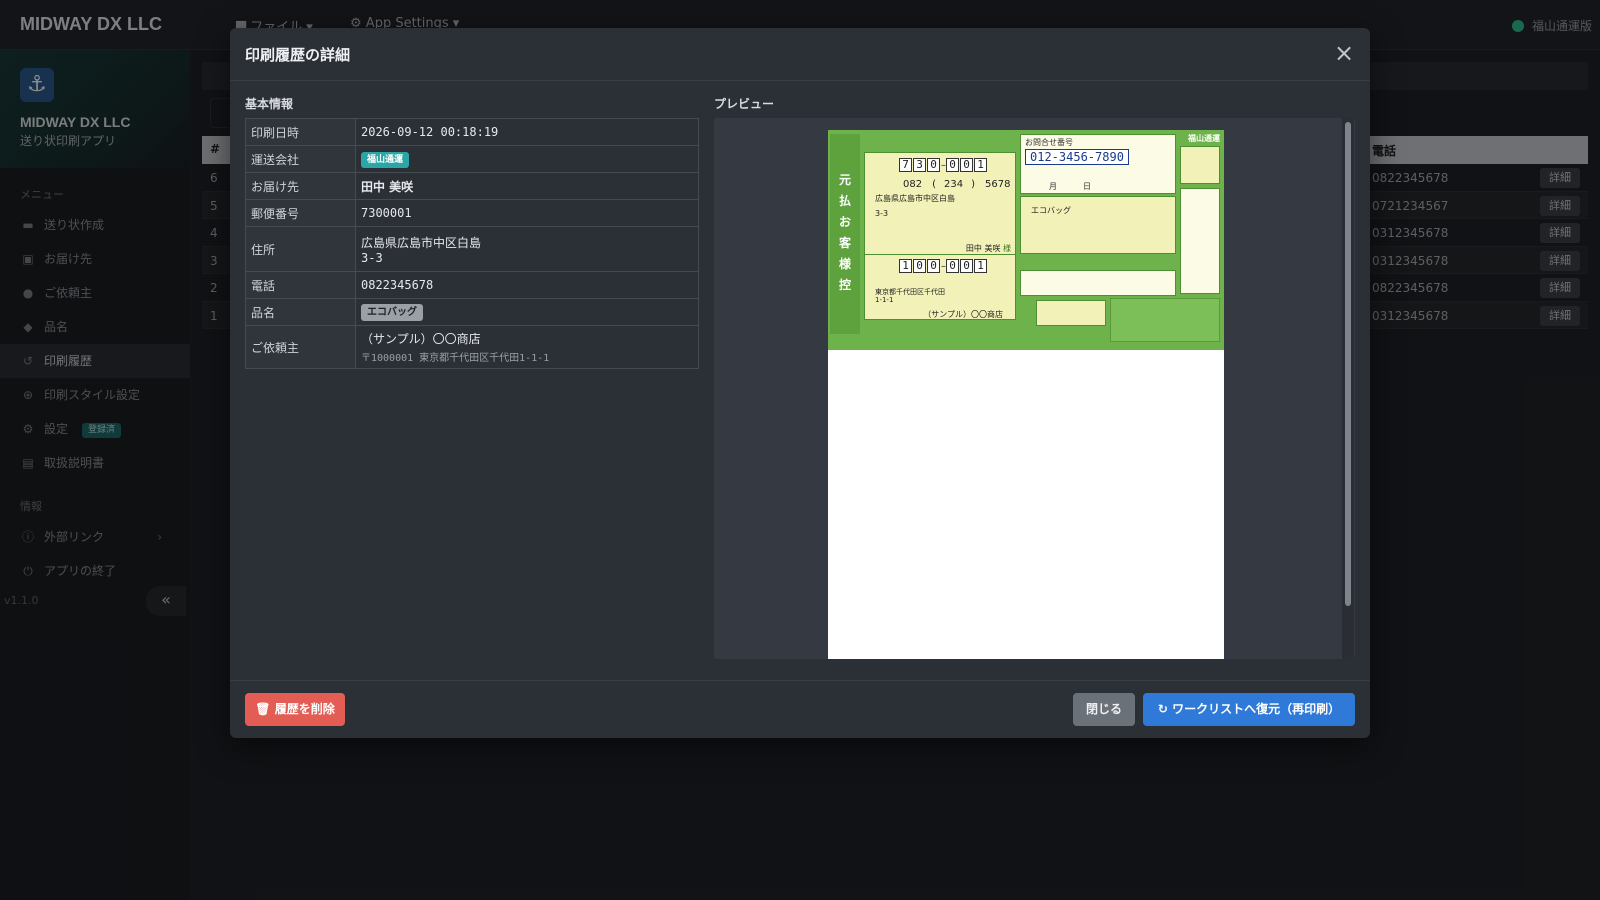  What do you see at coordinates (304, 709) in the screenshot?
I see `delete-history-label: 履歴を削除` at bounding box center [304, 709].